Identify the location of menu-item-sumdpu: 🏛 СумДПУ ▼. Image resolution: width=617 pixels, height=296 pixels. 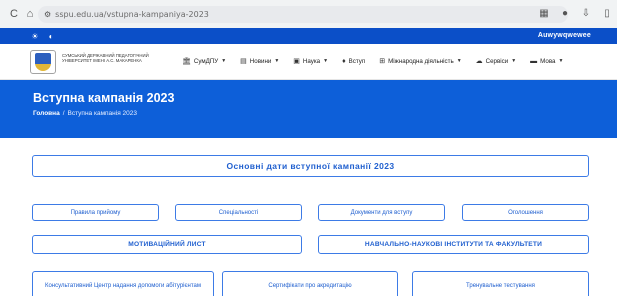
(204, 61).